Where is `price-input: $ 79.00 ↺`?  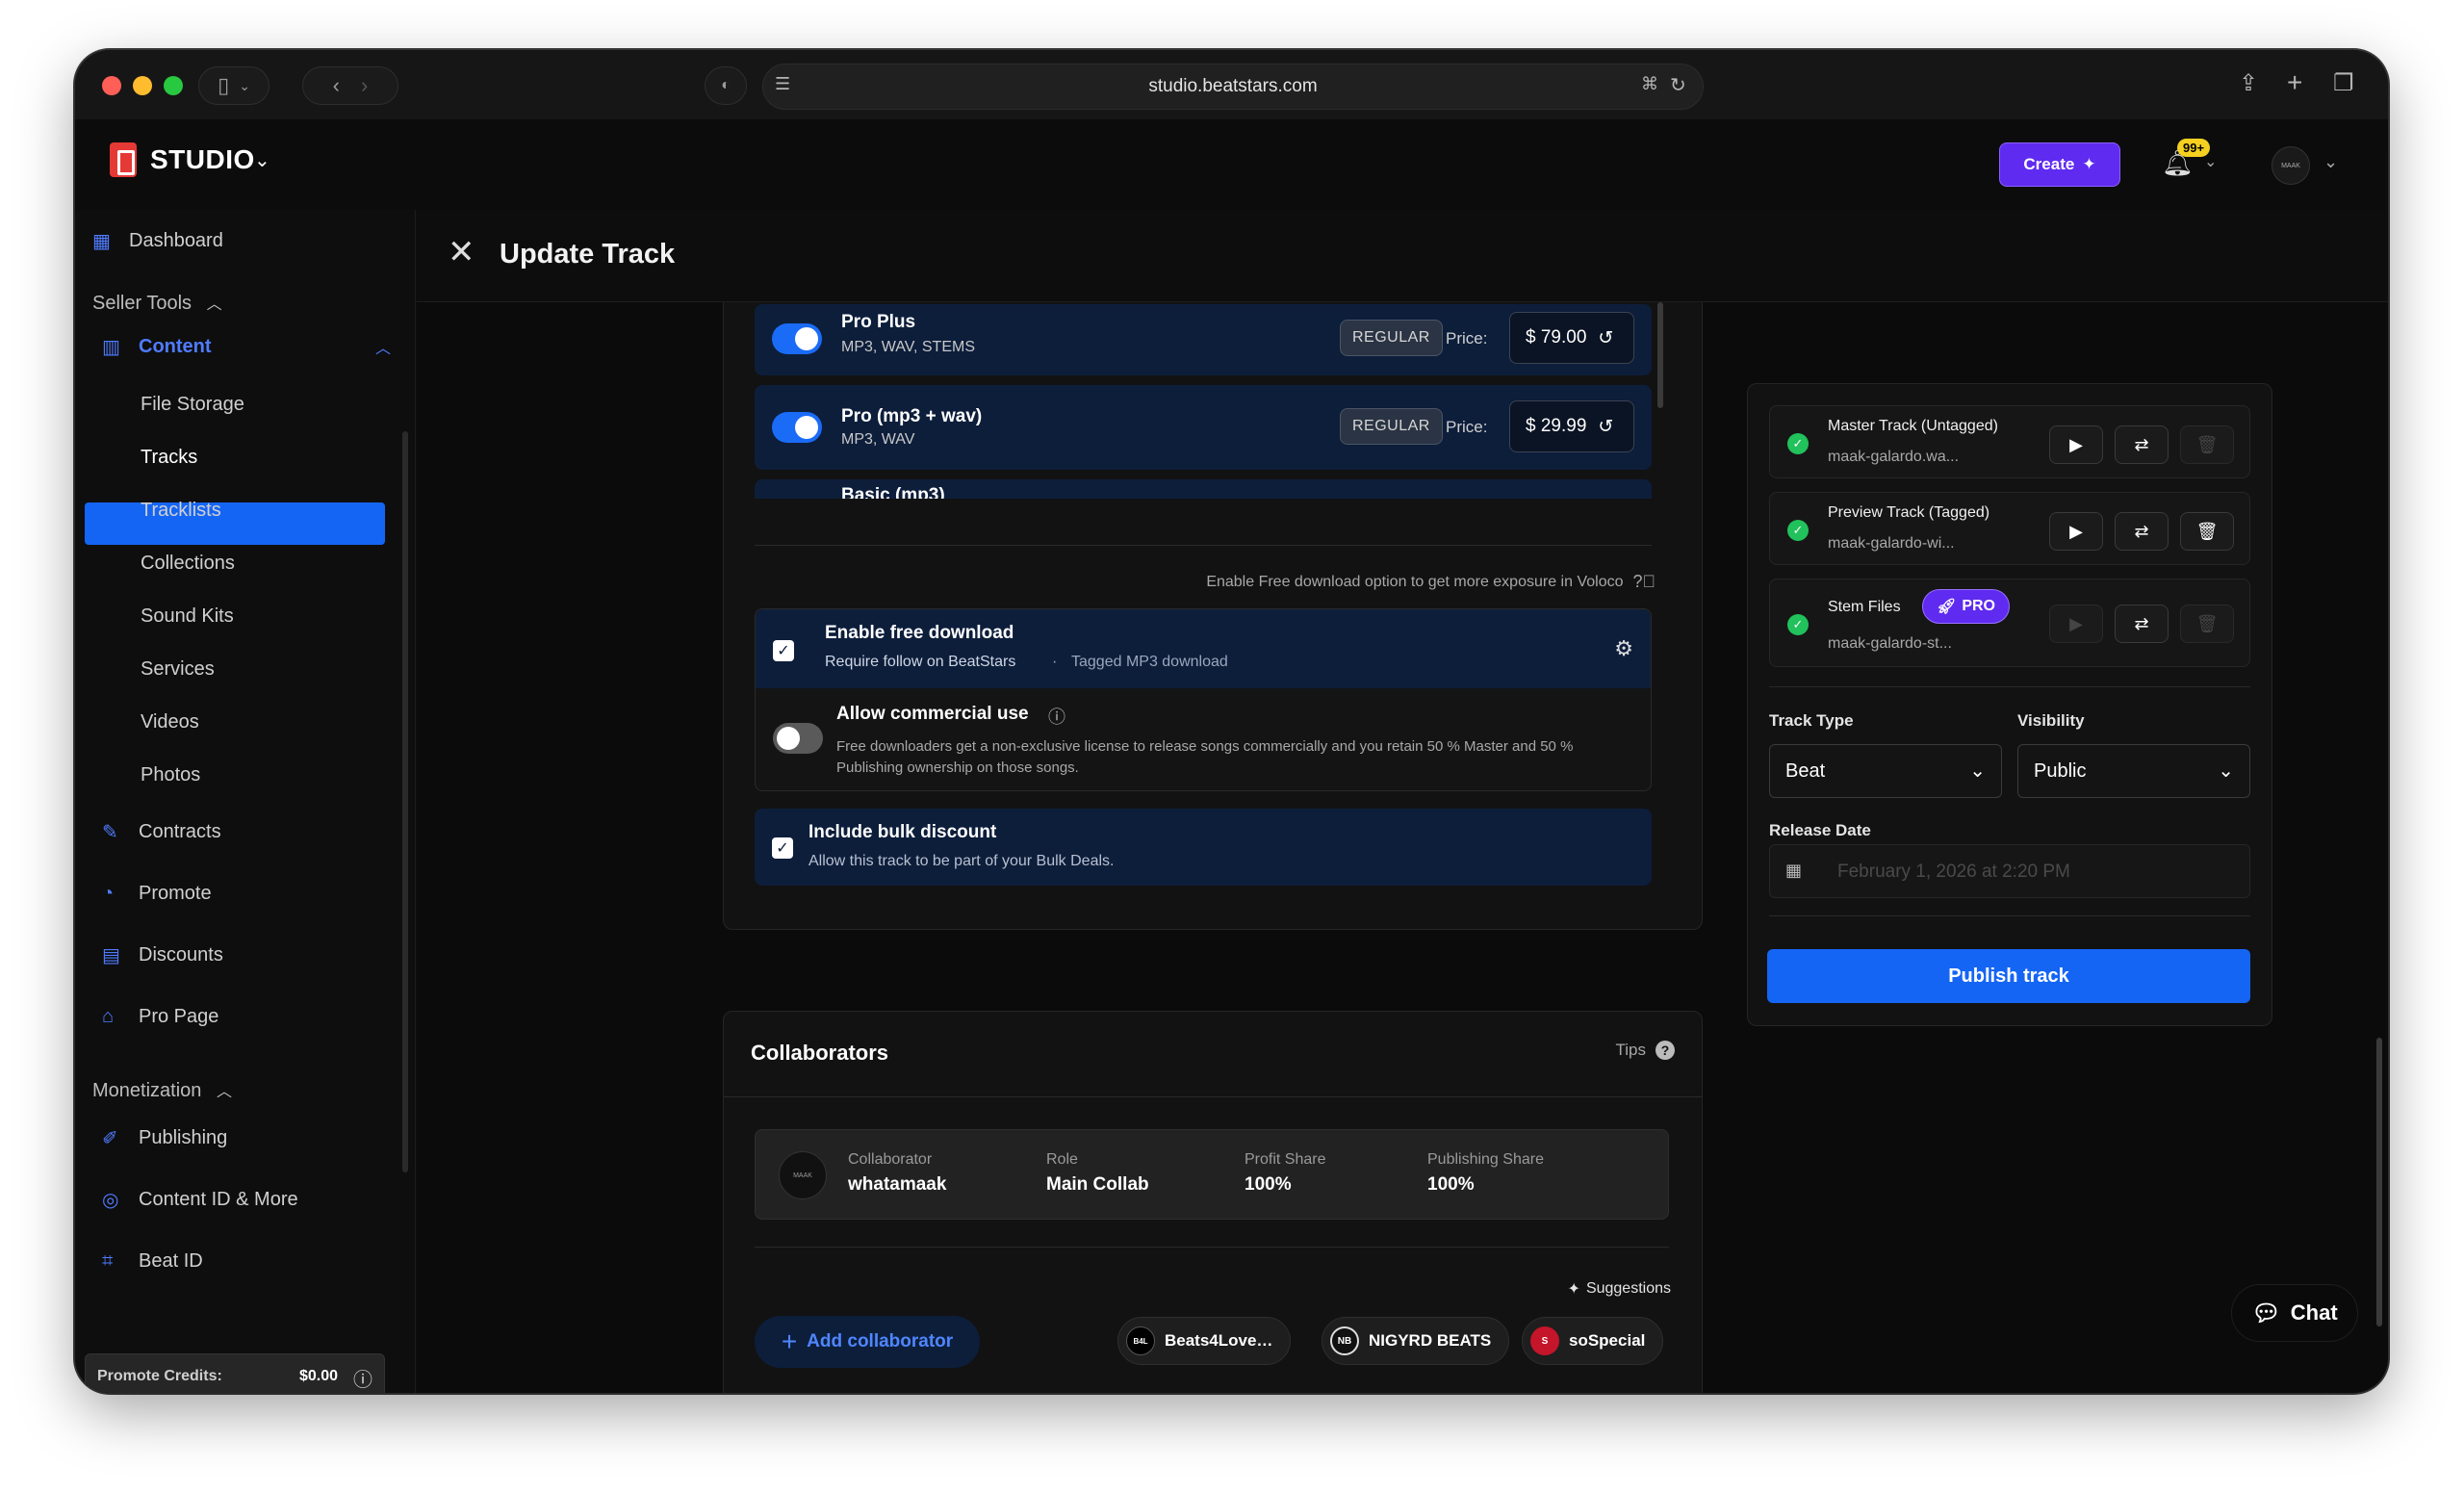
price-input: $ 79.00 ↺ is located at coordinates (1571, 338).